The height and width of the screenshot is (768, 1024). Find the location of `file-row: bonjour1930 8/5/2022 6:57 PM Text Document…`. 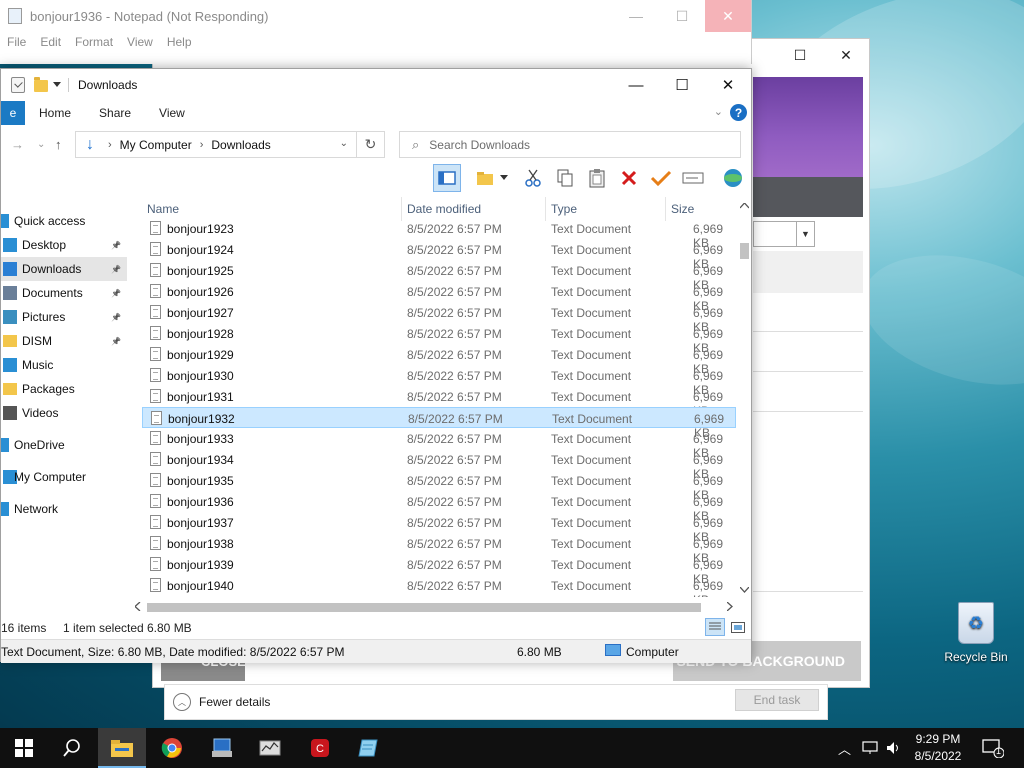

file-row: bonjour1930 8/5/2022 6:57 PM Text Document… is located at coordinates (439, 381).